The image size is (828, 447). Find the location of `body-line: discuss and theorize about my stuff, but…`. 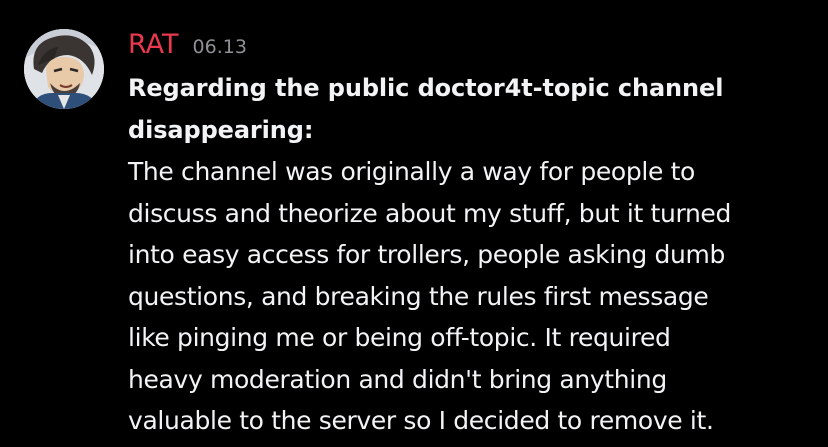

body-line: discuss and theorize about my stuff, but… is located at coordinates (429, 213).